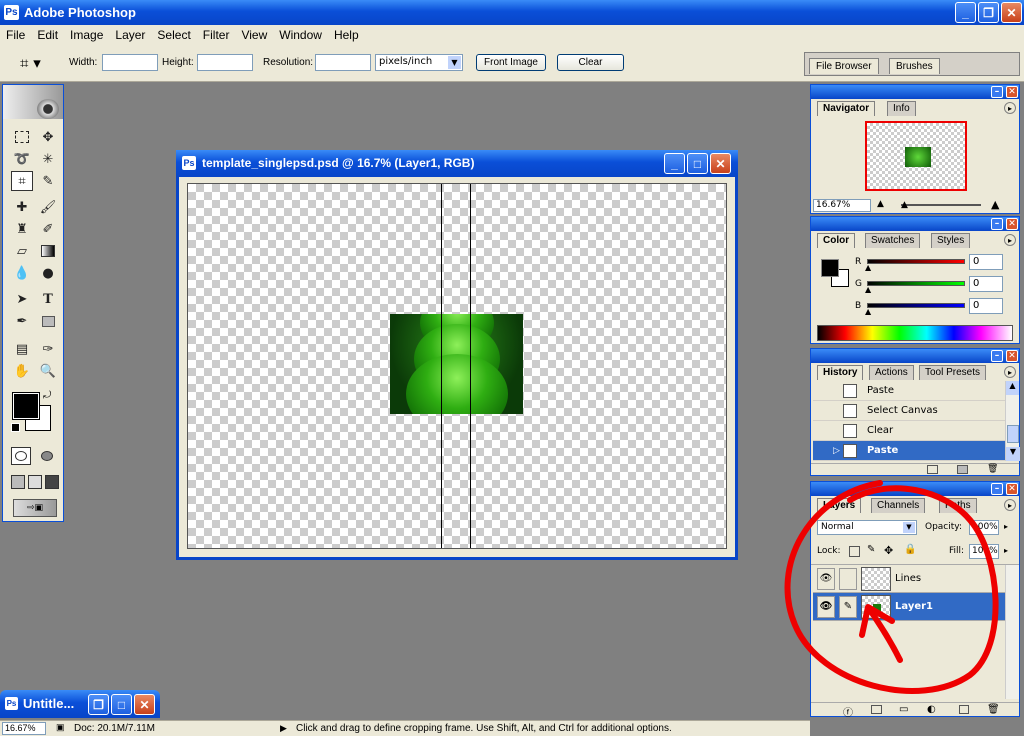 The height and width of the screenshot is (736, 1024). I want to click on tab-tool-presets: Tool Presets, so click(953, 372).